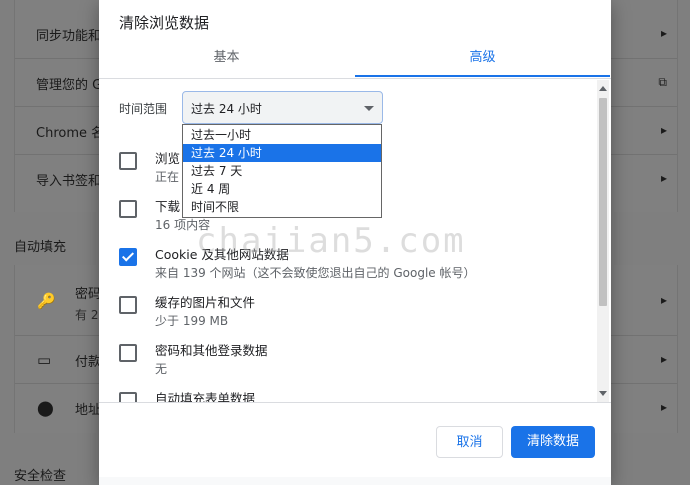 The height and width of the screenshot is (485, 690). I want to click on checkbox-cached-images, so click(128, 305).